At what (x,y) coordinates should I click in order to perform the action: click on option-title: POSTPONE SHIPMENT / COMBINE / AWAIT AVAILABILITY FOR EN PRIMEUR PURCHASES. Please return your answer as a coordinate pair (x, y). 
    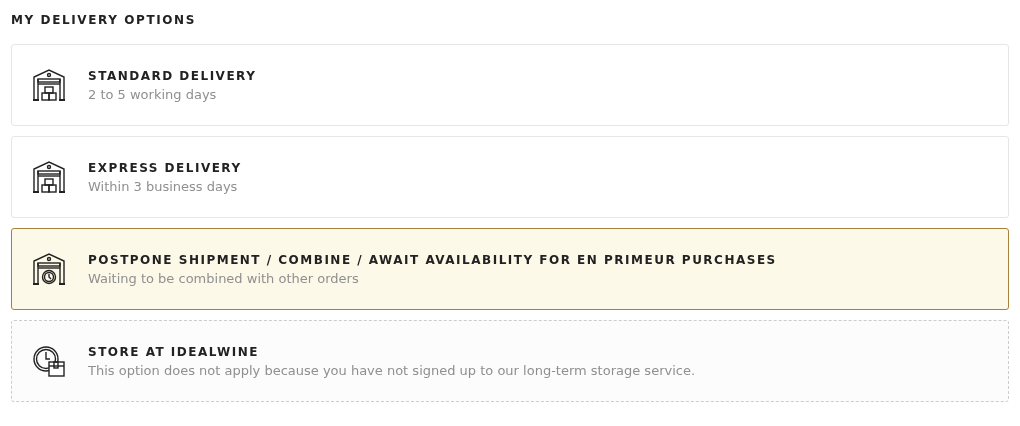
    Looking at the image, I should click on (432, 259).